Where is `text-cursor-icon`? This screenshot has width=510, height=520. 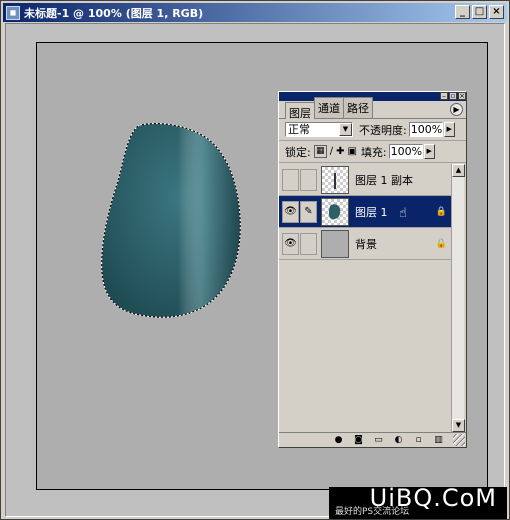 text-cursor-icon is located at coordinates (335, 180).